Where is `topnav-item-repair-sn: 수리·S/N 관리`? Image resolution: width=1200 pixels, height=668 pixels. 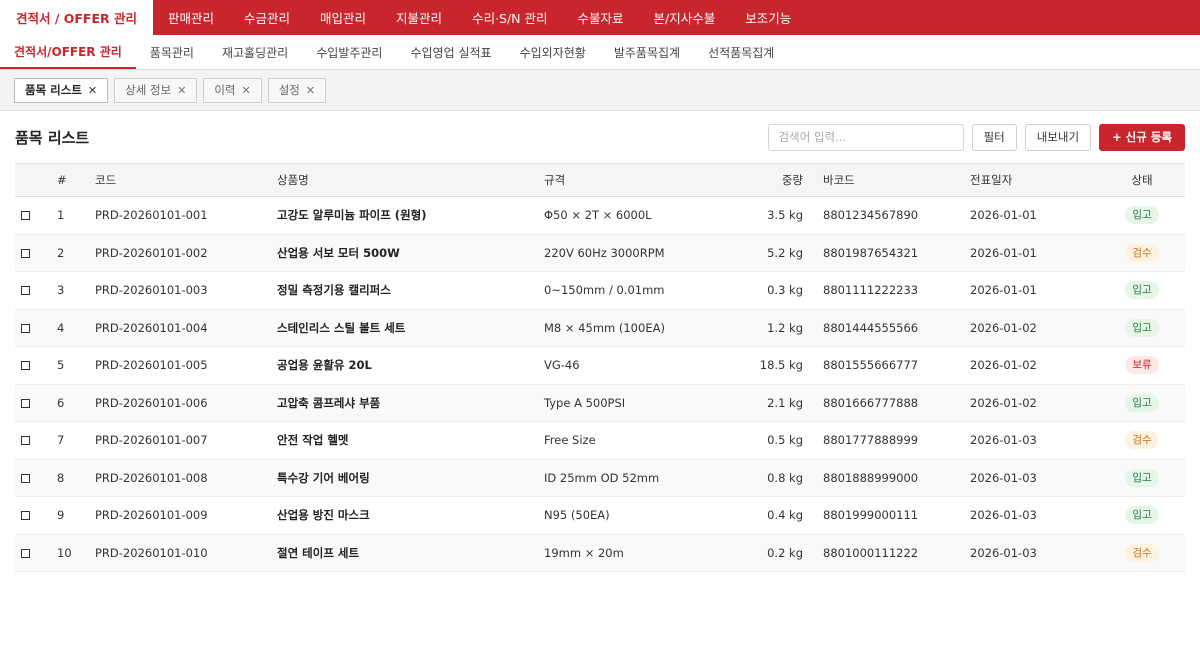 topnav-item-repair-sn: 수리·S/N 관리 is located at coordinates (509, 17).